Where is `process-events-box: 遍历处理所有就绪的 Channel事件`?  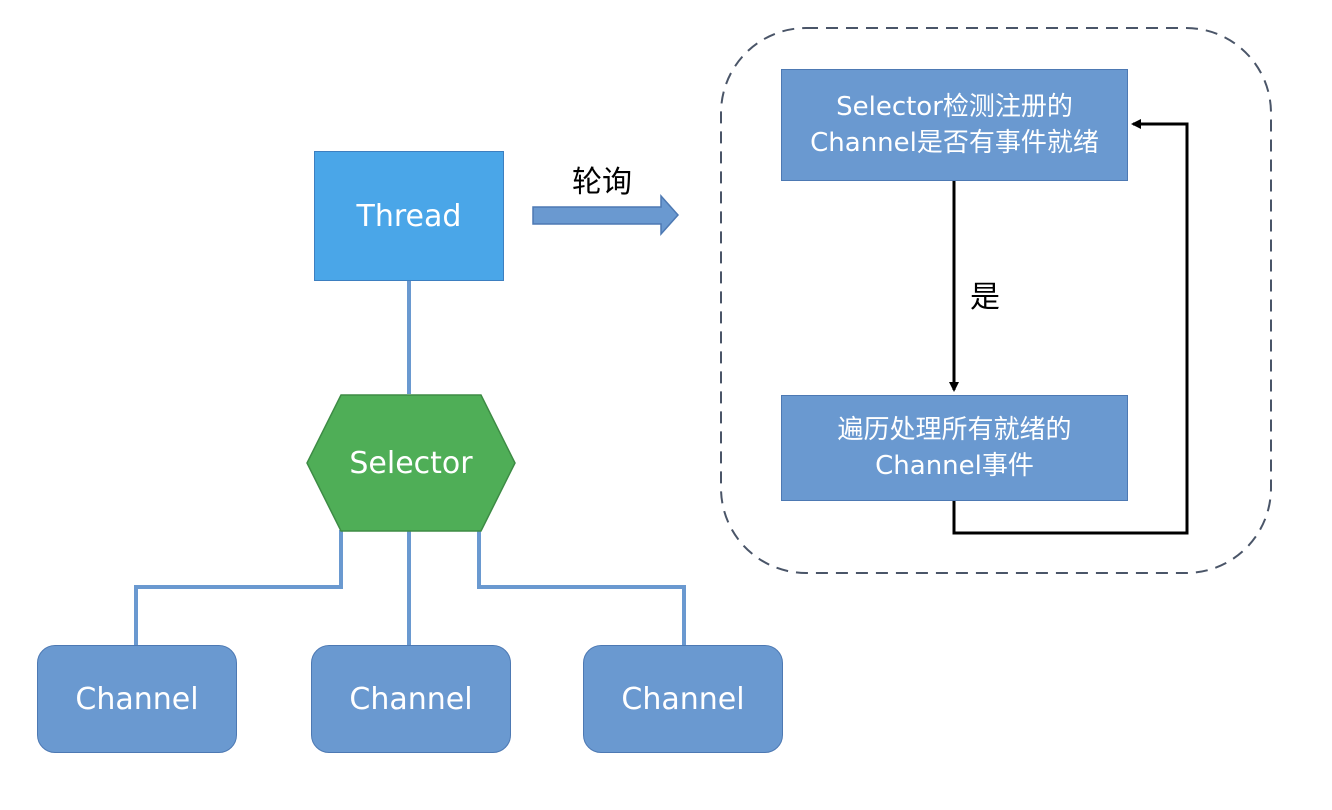 process-events-box: 遍历处理所有就绪的 Channel事件 is located at coordinates (954, 448).